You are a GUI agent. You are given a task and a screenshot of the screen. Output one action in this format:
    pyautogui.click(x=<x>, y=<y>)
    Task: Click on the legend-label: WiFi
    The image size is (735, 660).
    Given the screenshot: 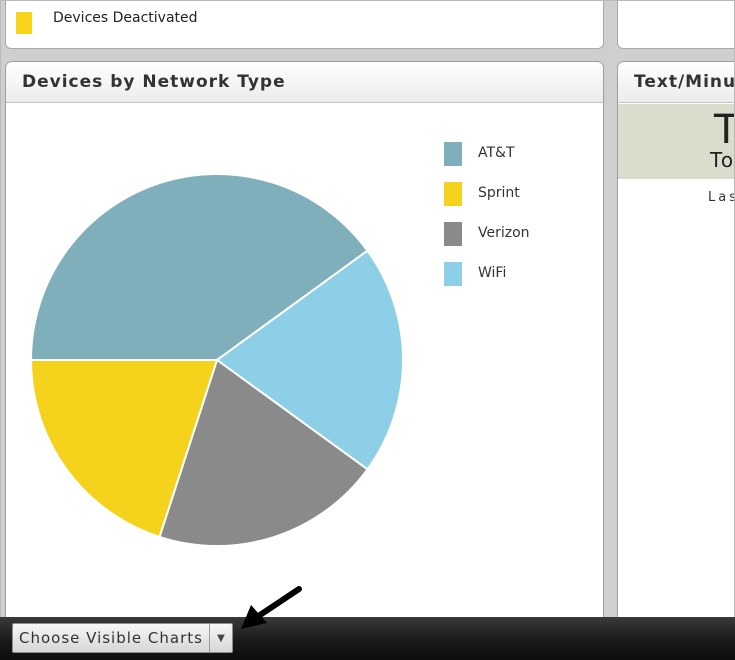 What is the action you would take?
    pyautogui.click(x=492, y=273)
    